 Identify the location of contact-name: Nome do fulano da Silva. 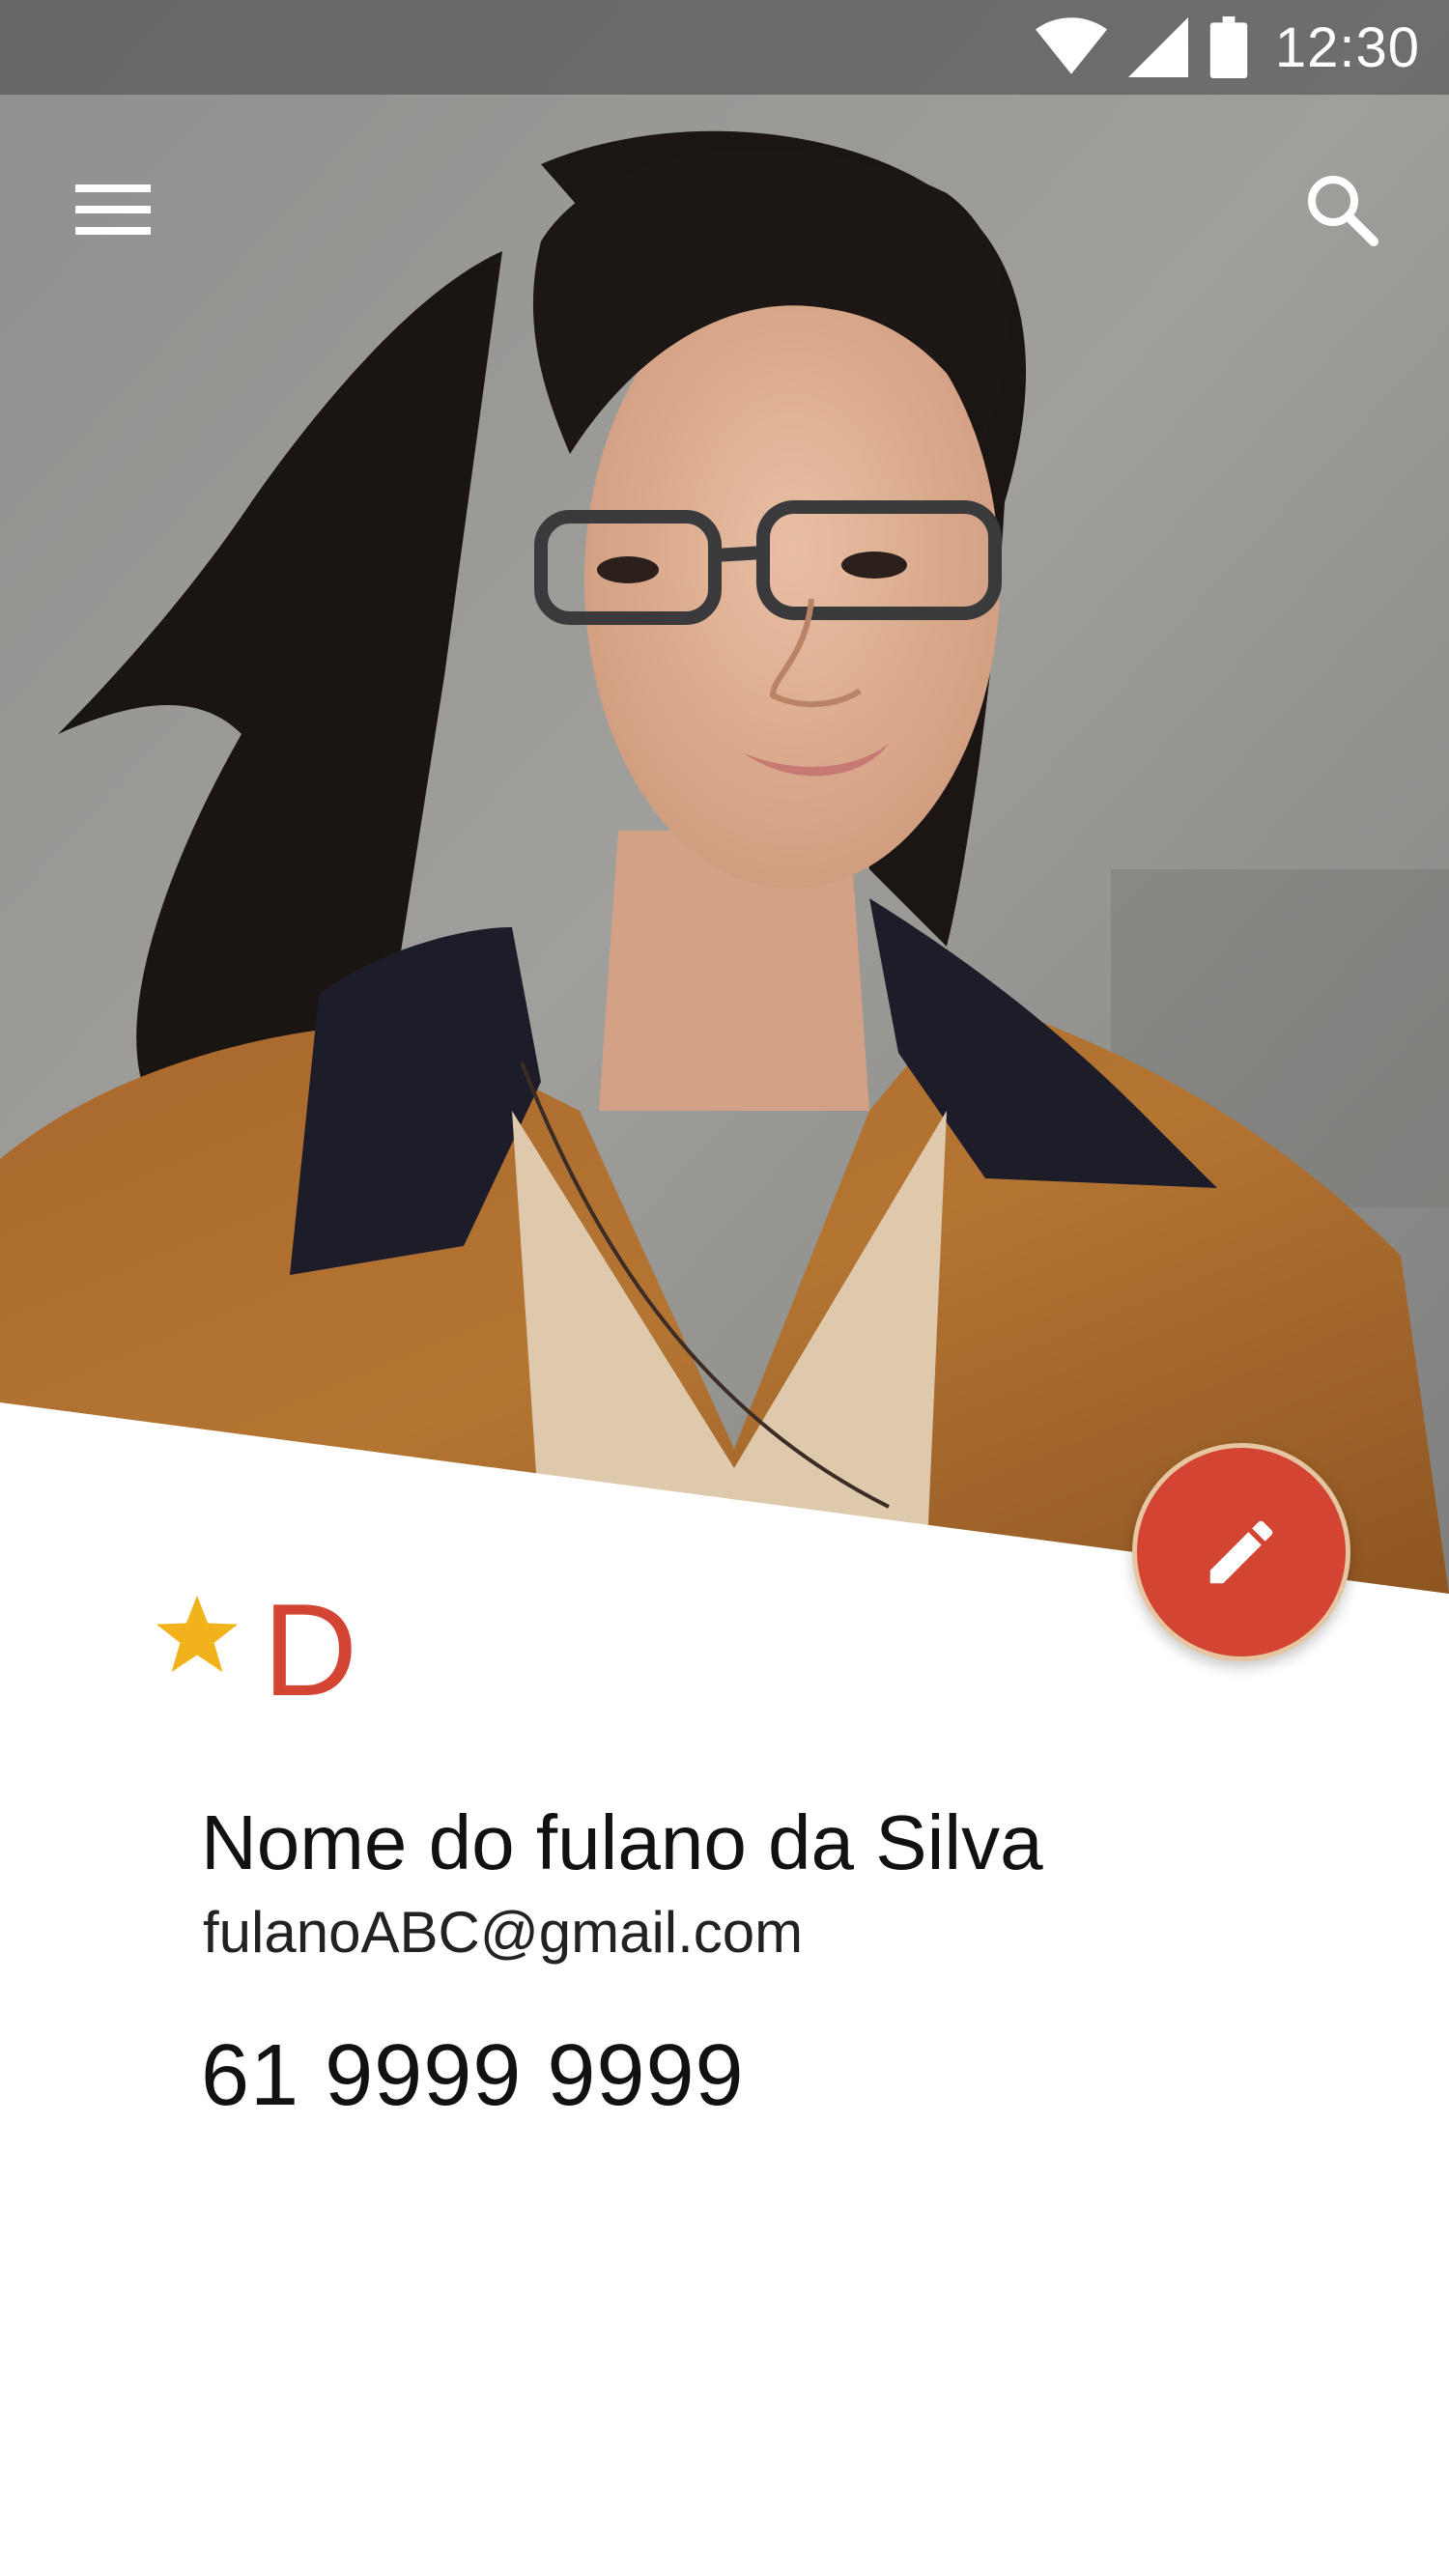
(622, 1842).